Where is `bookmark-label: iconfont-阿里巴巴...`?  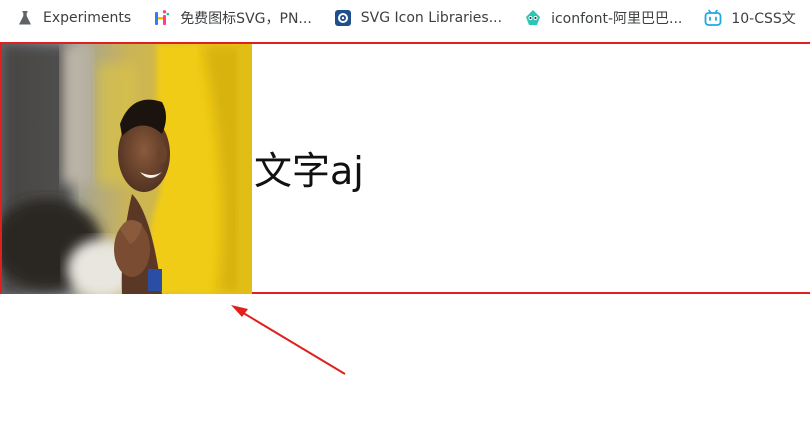
bookmark-label: iconfont-阿里巴巴... is located at coordinates (617, 19).